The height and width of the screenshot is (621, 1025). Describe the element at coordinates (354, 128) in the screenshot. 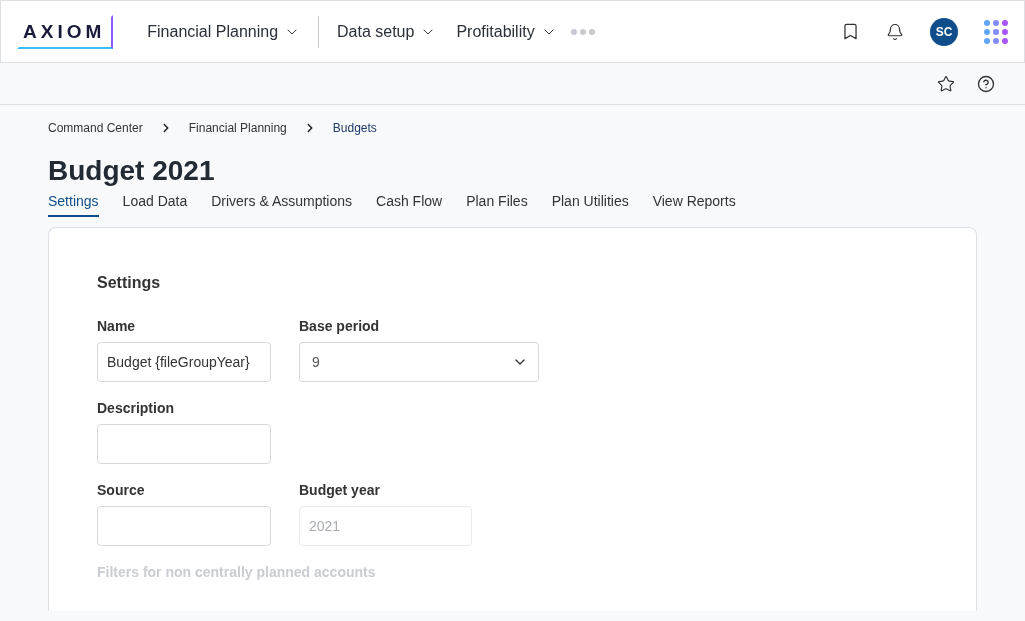

I see `breadcrumb-link: Budgets` at that location.